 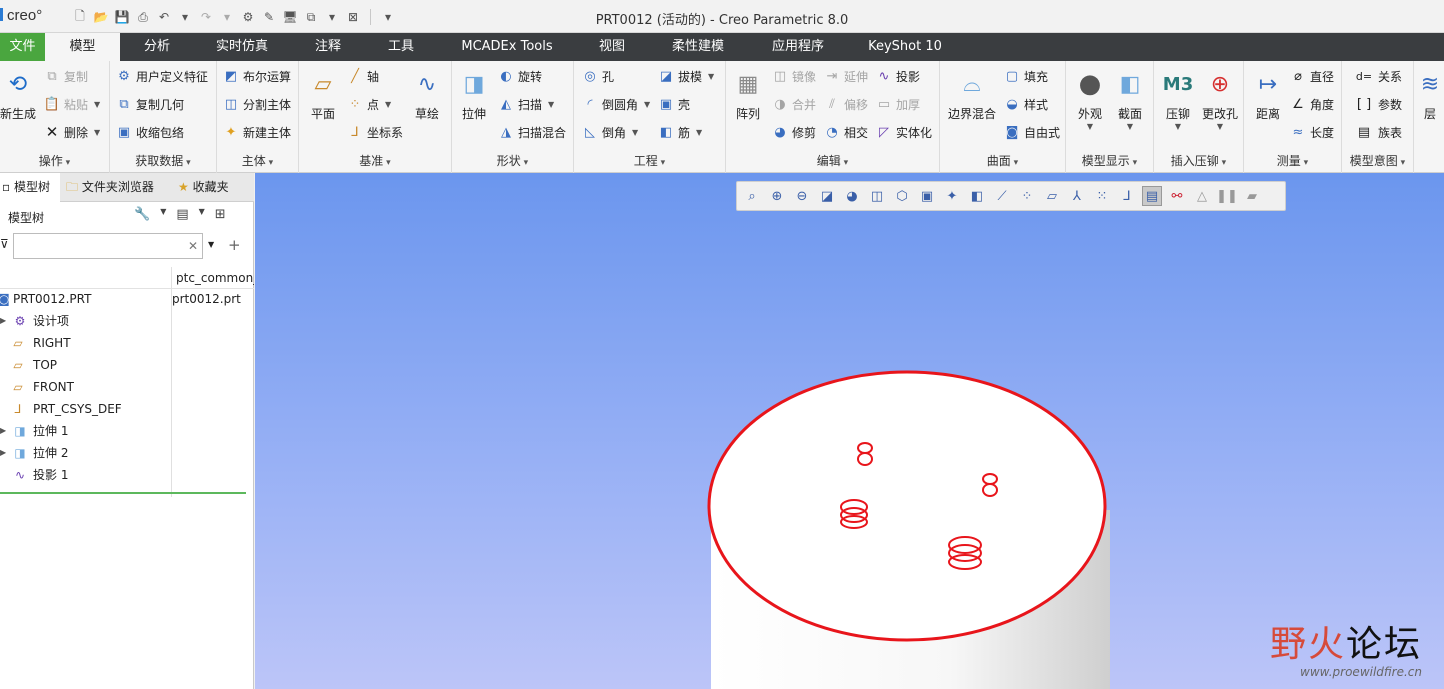 I want to click on tab-live-simulation: 实时仿真, so click(x=242, y=47).